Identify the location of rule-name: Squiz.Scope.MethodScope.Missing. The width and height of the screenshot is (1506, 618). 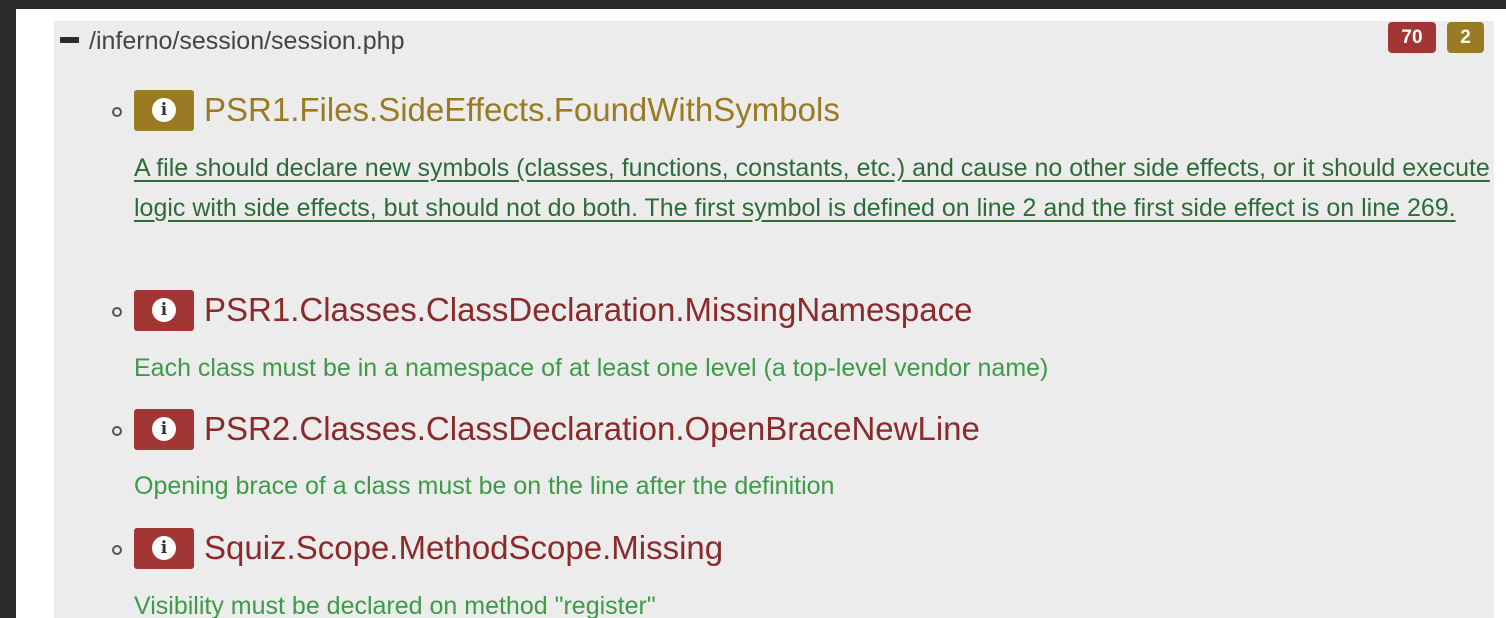
(464, 547).